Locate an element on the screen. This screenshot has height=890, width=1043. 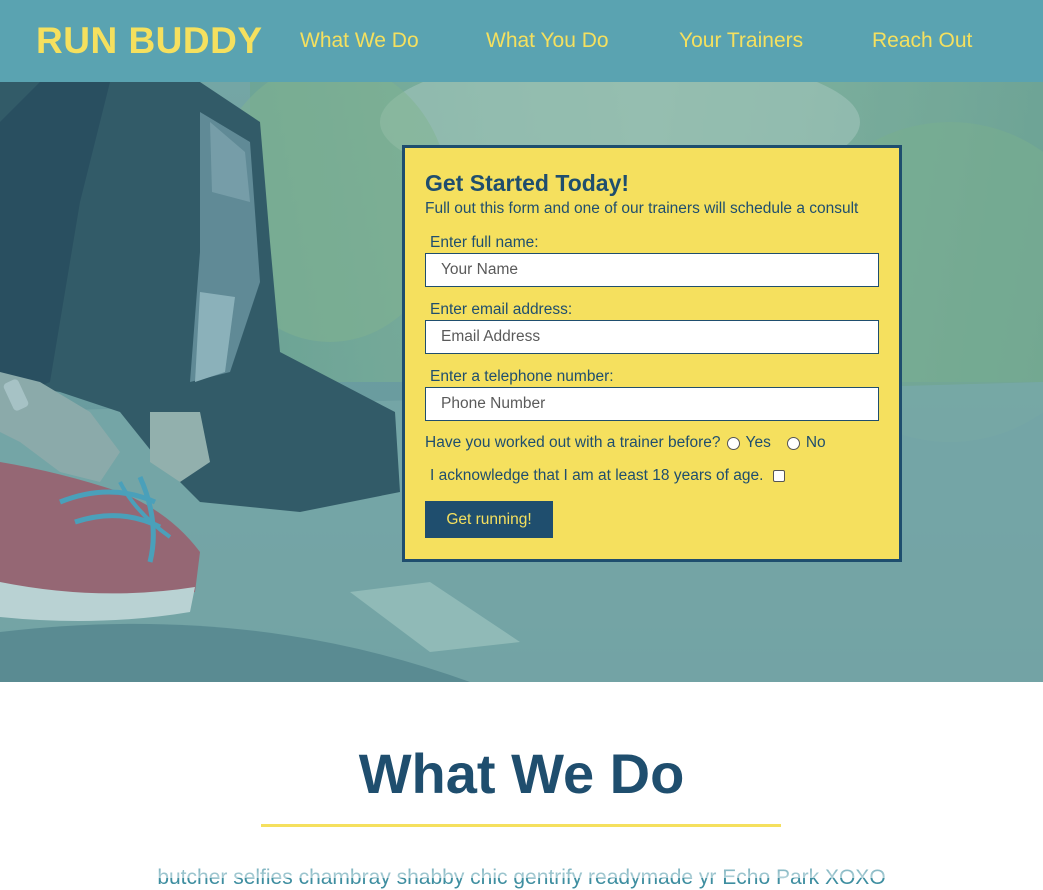
name-input is located at coordinates (652, 270).